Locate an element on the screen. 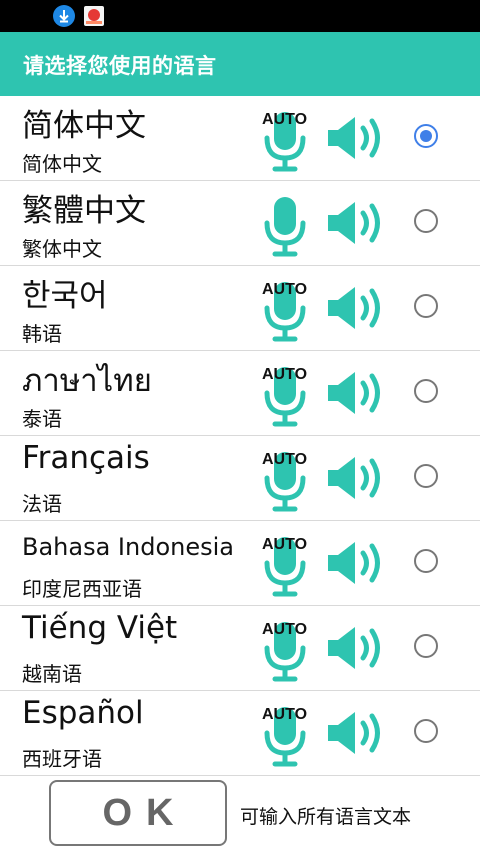 The image size is (480, 855). language-subtitle: 泰语 is located at coordinates (42, 419).